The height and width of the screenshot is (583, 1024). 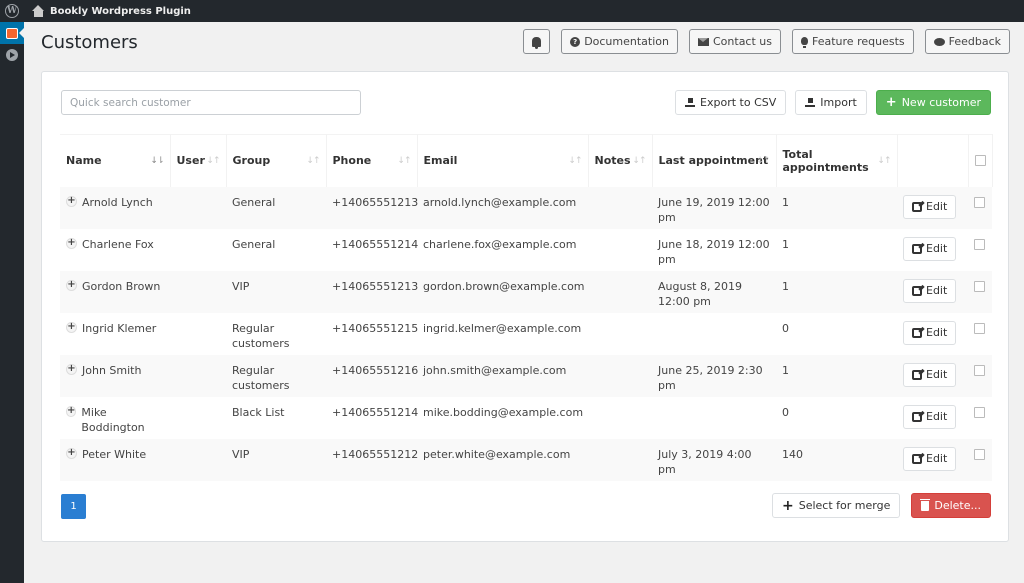 What do you see at coordinates (836, 207) in the screenshot?
I see `cell-total-appointments: 1` at bounding box center [836, 207].